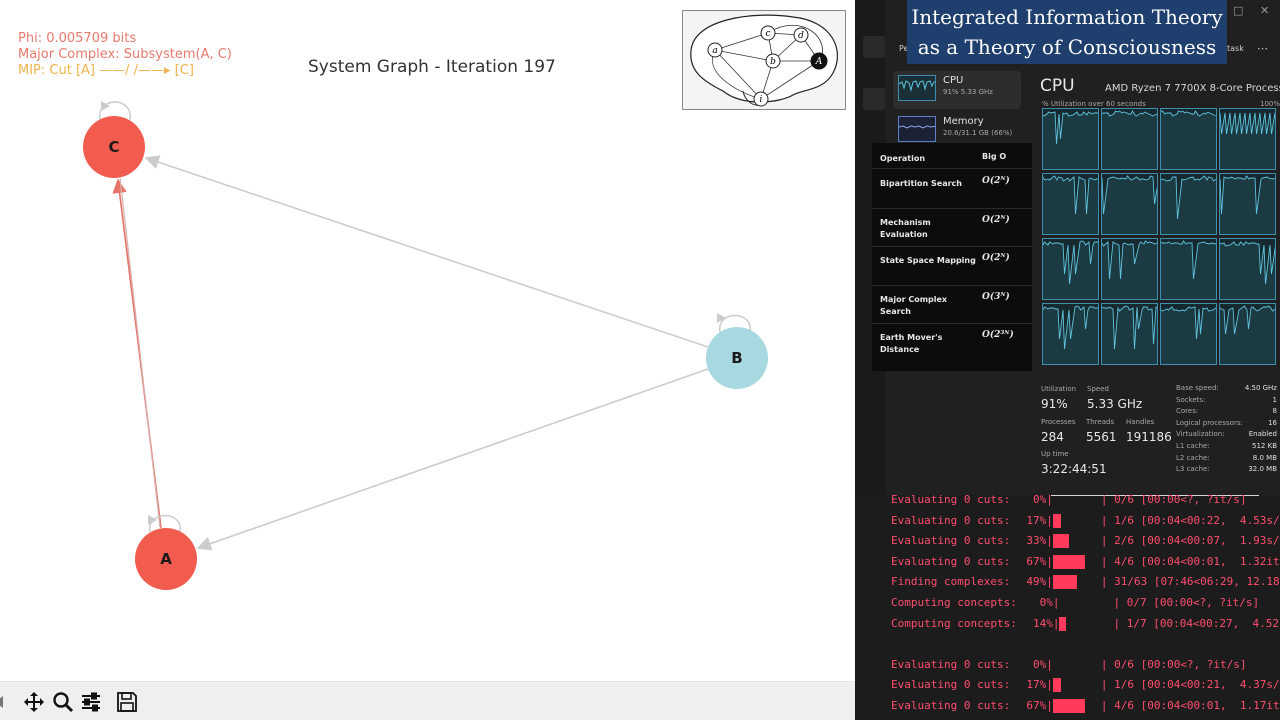 The width and height of the screenshot is (1280, 720). What do you see at coordinates (1235, 48) in the screenshot?
I see `tab-fragment-right: task` at bounding box center [1235, 48].